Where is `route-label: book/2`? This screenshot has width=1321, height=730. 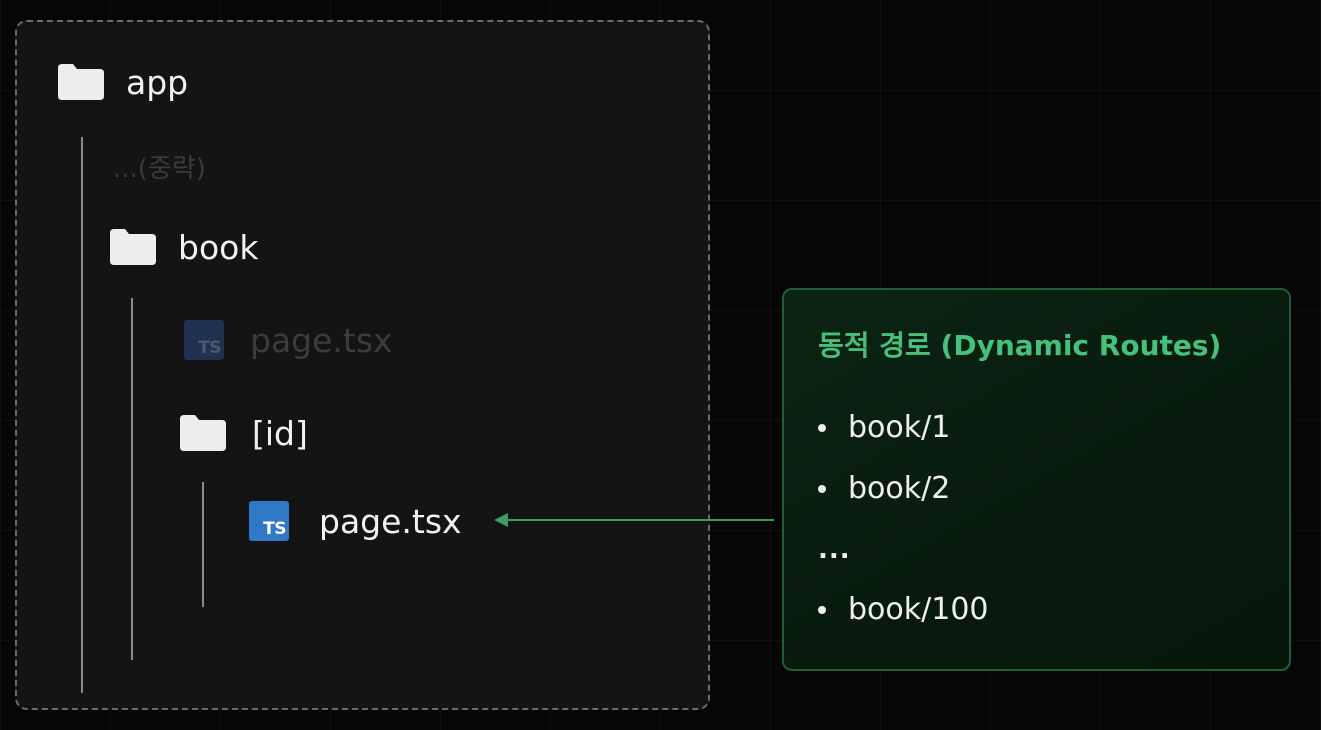 route-label: book/2 is located at coordinates (899, 488).